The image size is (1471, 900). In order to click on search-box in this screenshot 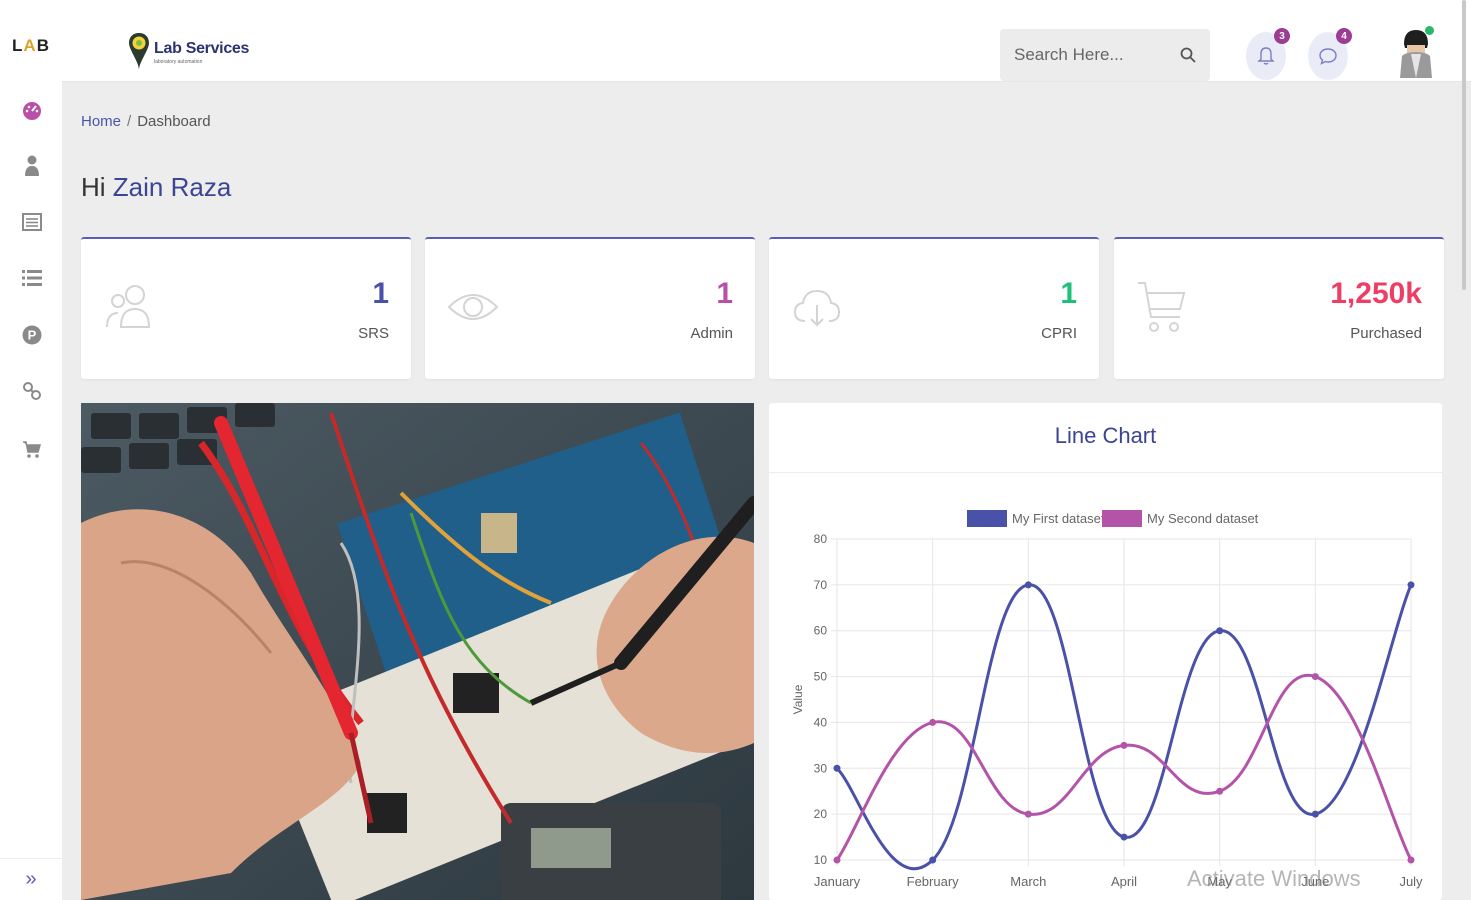, I will do `click(1105, 55)`.